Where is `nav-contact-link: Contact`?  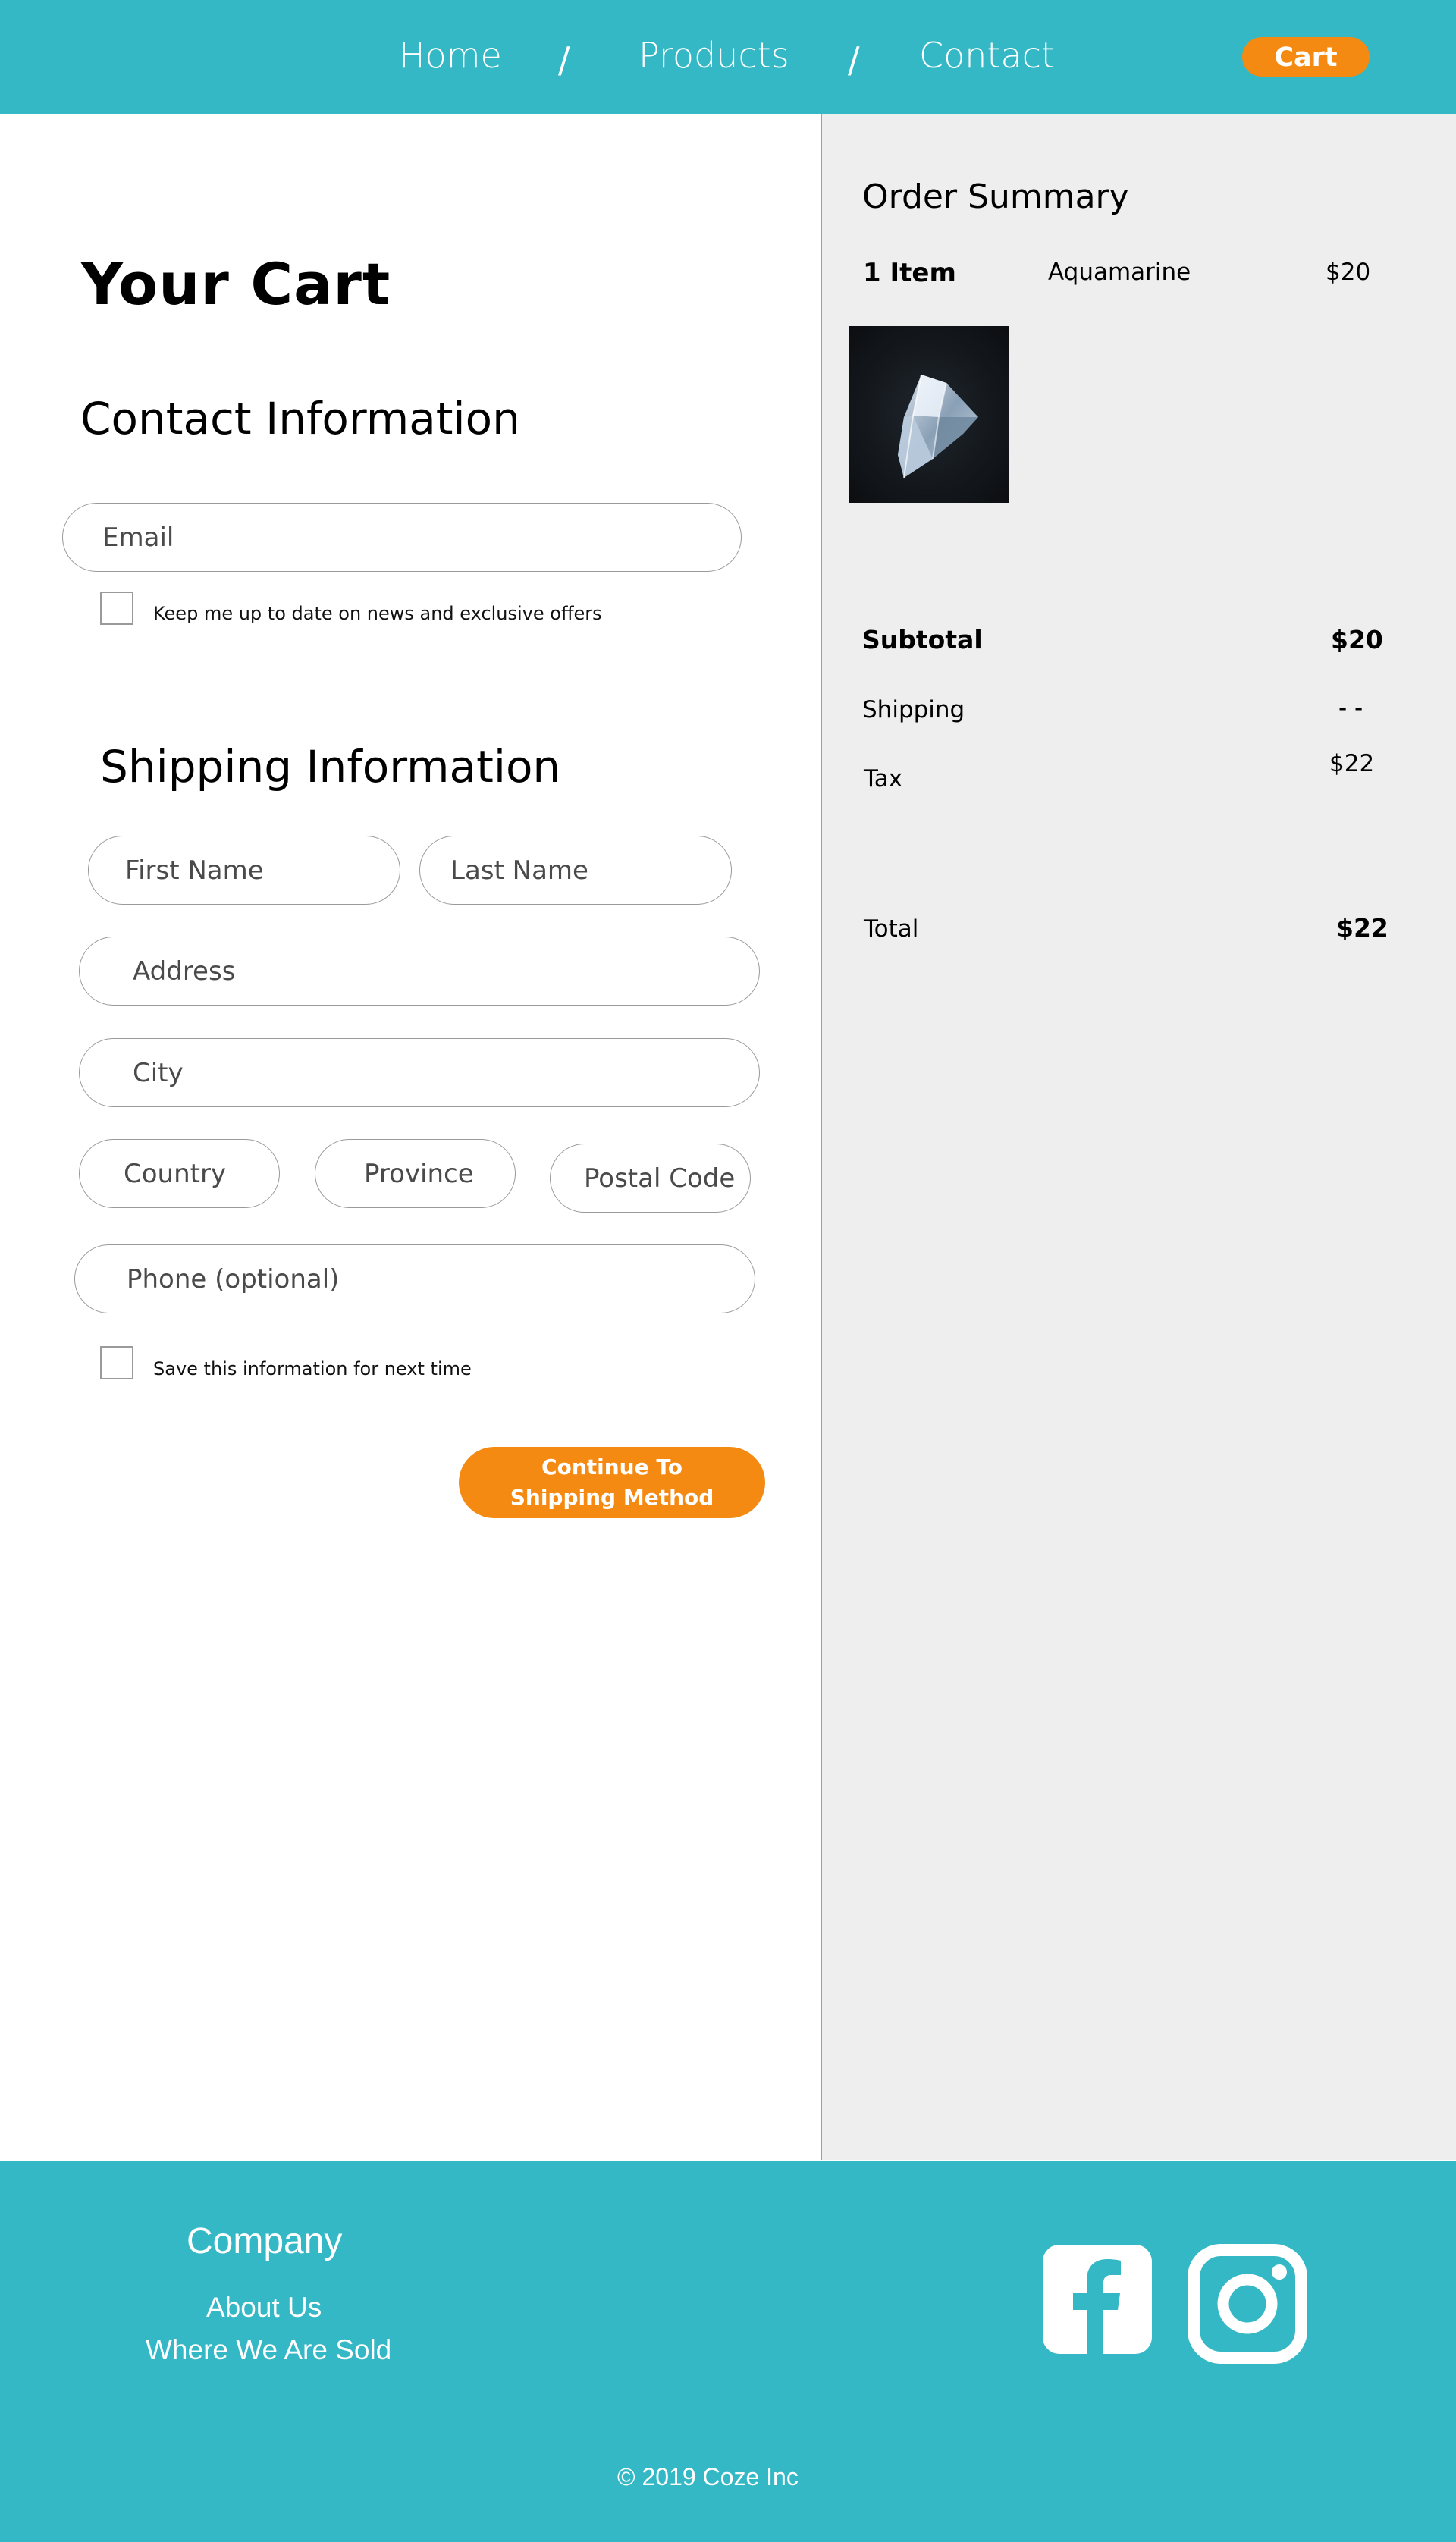 nav-contact-link: Contact is located at coordinates (987, 55).